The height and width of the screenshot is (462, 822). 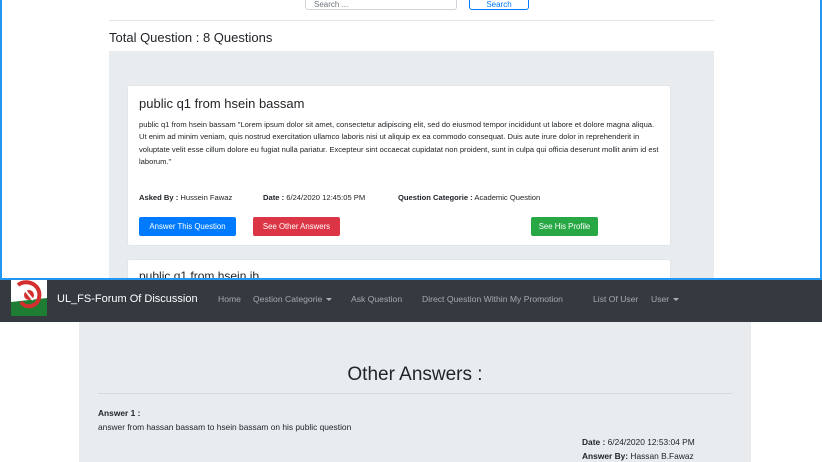 What do you see at coordinates (662, 456) in the screenshot?
I see `answer-by-value: Hassan B.Fawaz` at bounding box center [662, 456].